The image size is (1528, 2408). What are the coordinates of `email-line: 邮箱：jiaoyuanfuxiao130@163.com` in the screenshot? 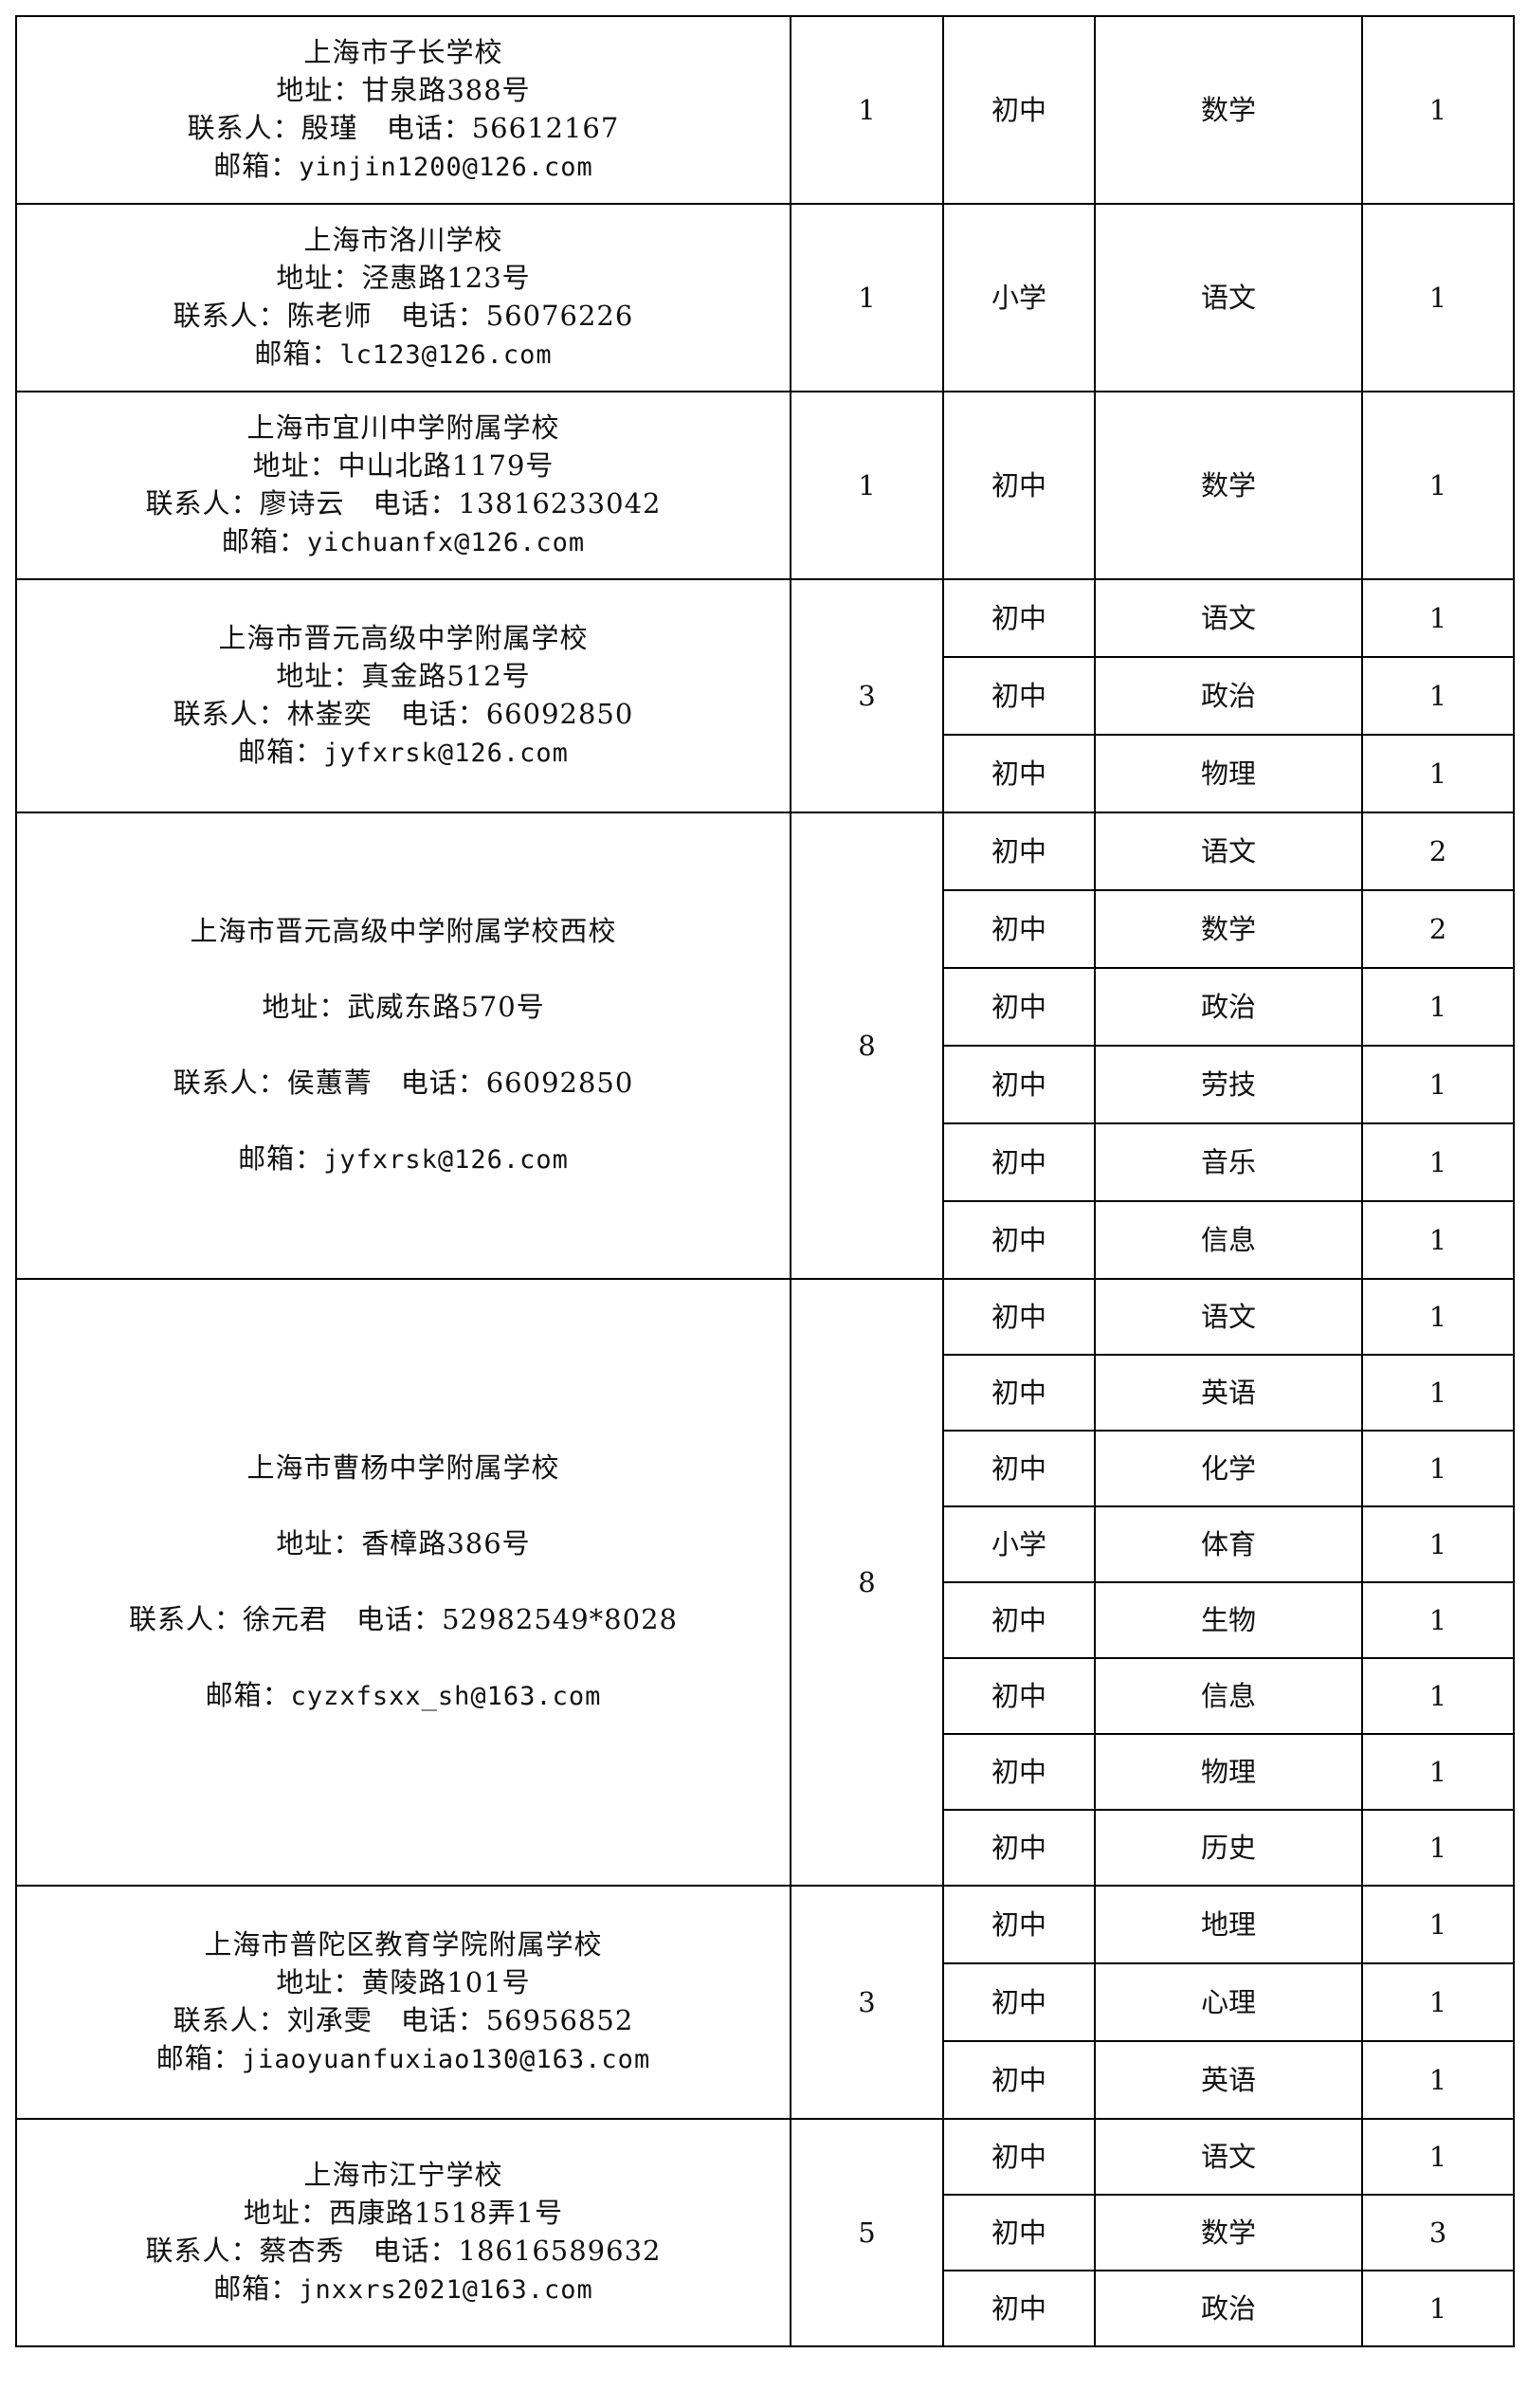 It's located at (403, 2059).